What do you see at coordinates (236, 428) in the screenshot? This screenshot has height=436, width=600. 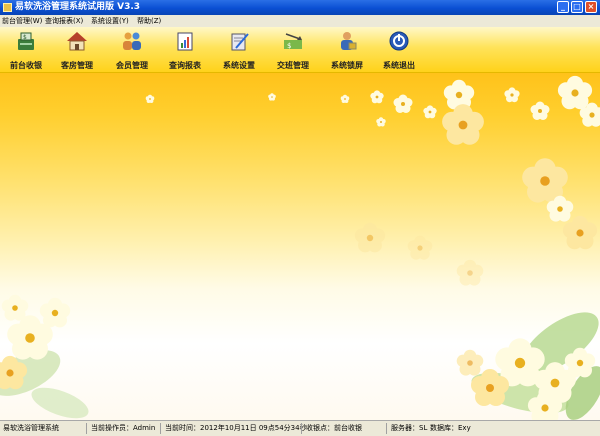 I see `status-time: 当前时间：2012年10月11日 09点54分34秒` at bounding box center [236, 428].